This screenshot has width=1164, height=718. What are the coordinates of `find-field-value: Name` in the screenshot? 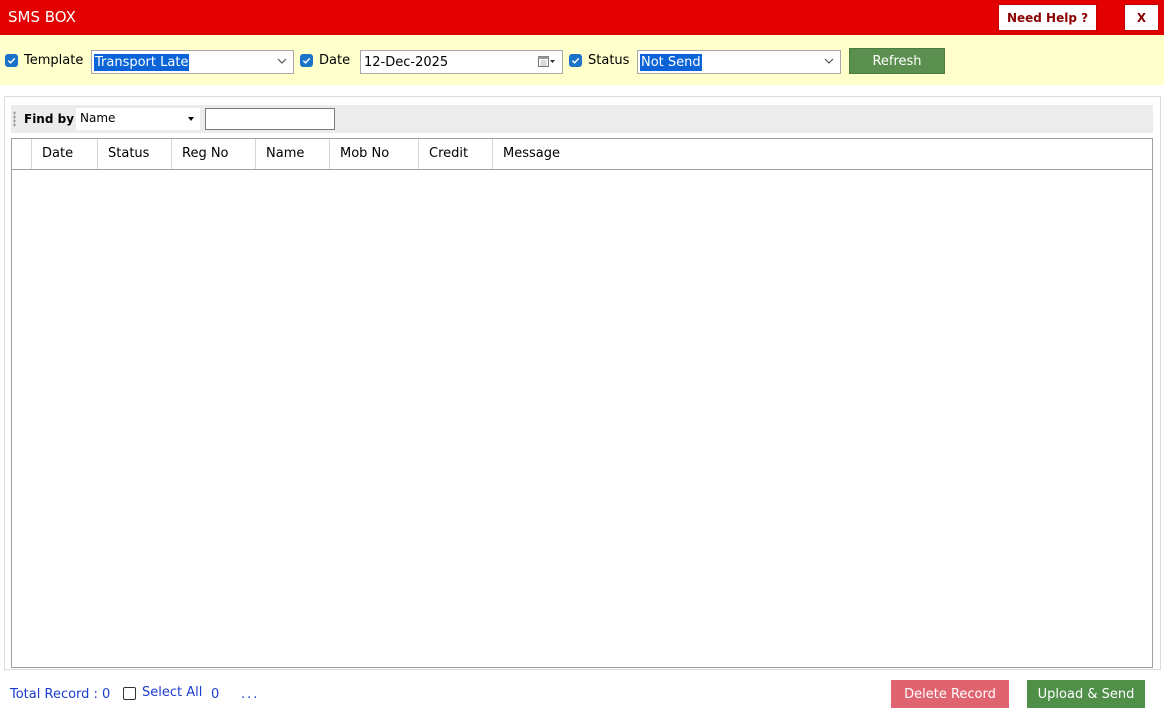 It's located at (98, 118).